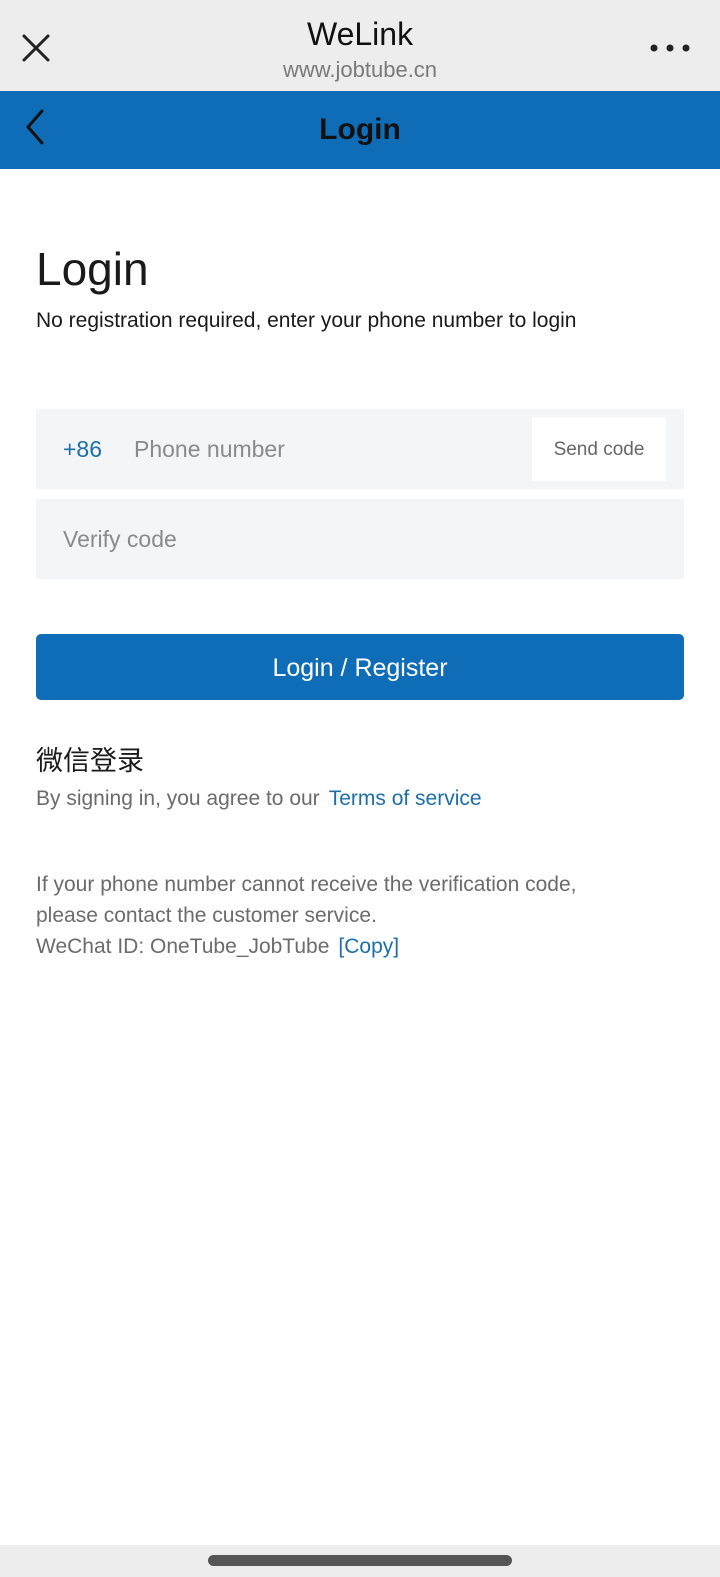 The image size is (720, 1577). What do you see at coordinates (183, 946) in the screenshot?
I see `wechat-id-text: WeChat ID: OneTube_JobTube` at bounding box center [183, 946].